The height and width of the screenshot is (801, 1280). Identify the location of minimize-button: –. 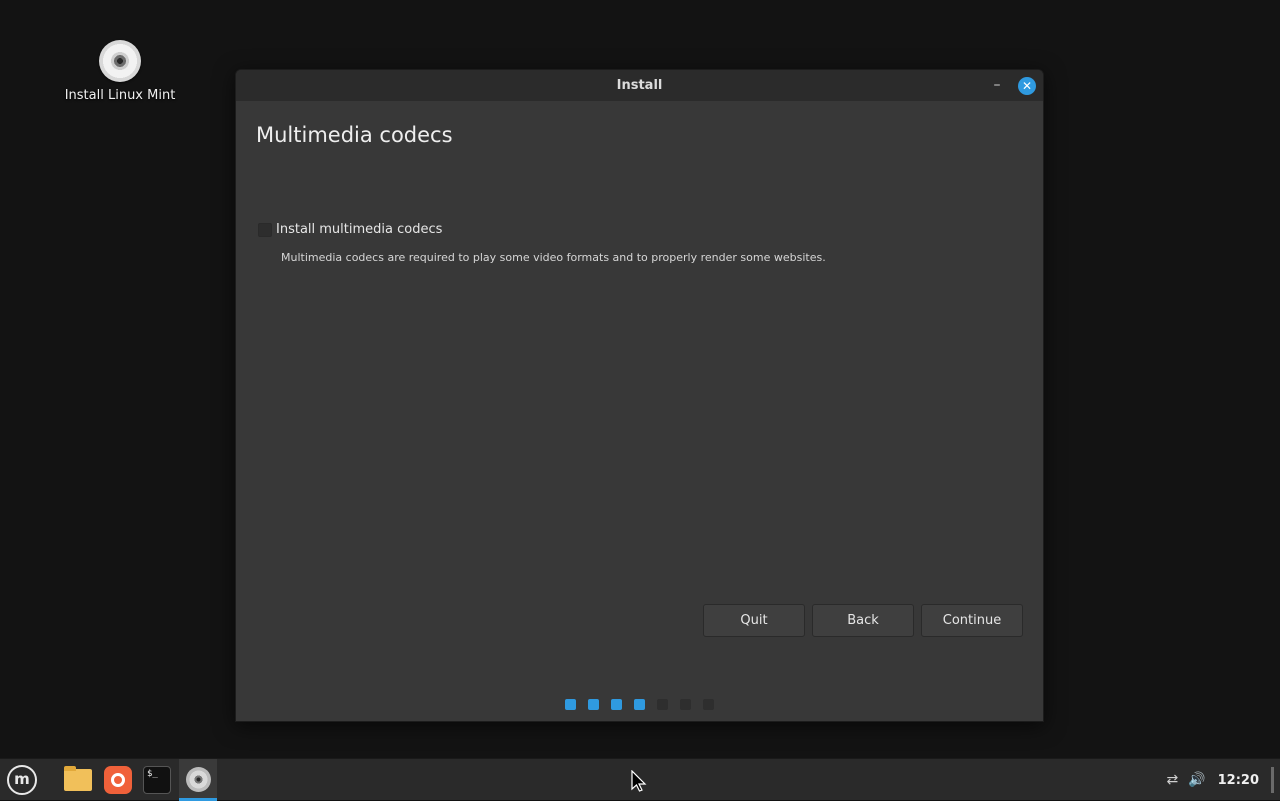
(997, 85).